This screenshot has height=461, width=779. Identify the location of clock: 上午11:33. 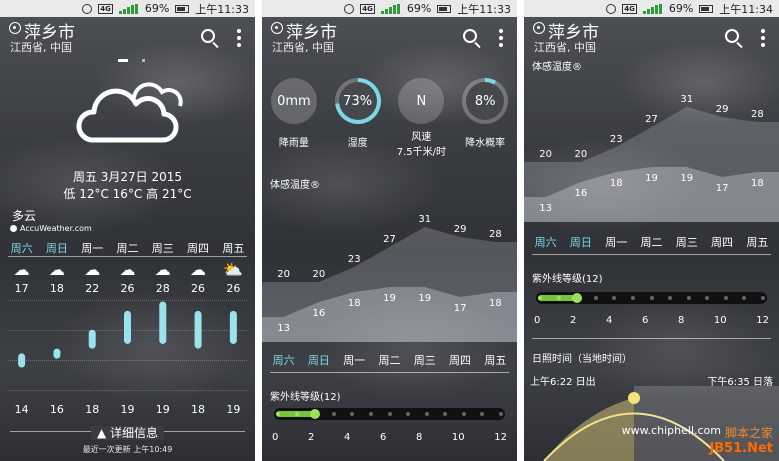
(222, 9).